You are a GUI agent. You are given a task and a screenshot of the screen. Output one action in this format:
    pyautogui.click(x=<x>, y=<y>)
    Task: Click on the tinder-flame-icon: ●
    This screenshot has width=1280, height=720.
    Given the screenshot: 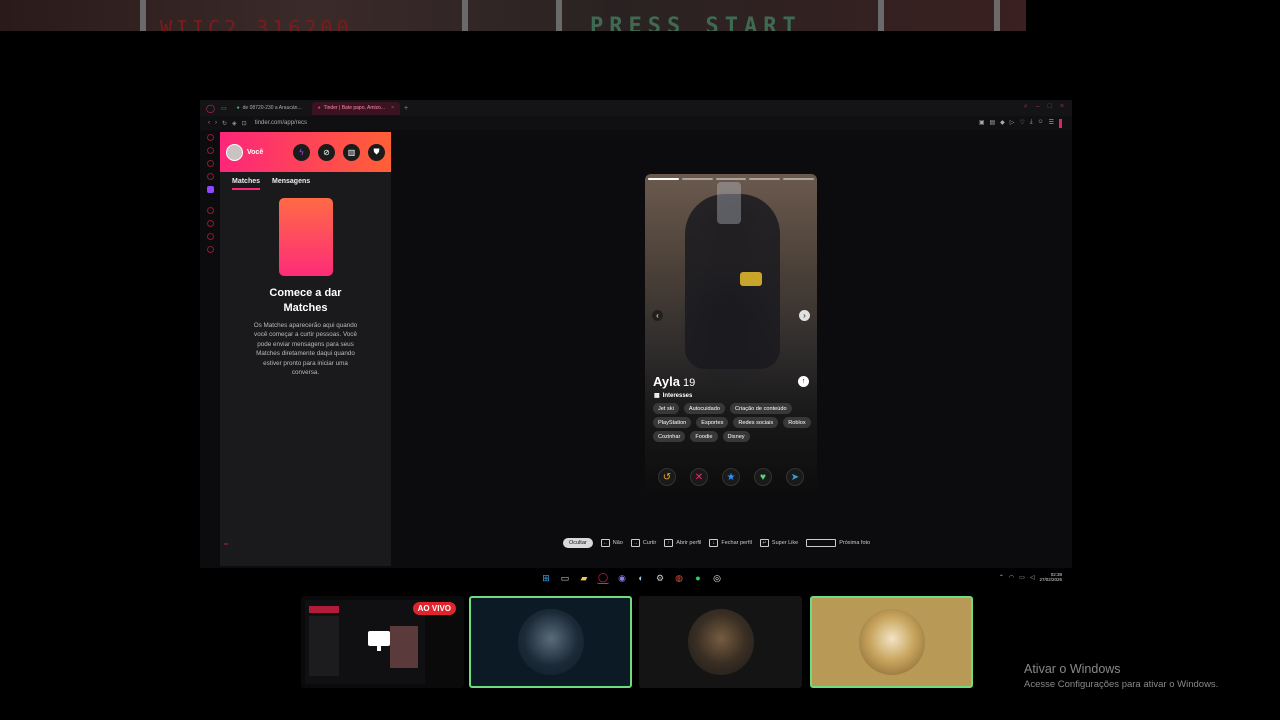 What is the action you would take?
    pyautogui.click(x=319, y=108)
    